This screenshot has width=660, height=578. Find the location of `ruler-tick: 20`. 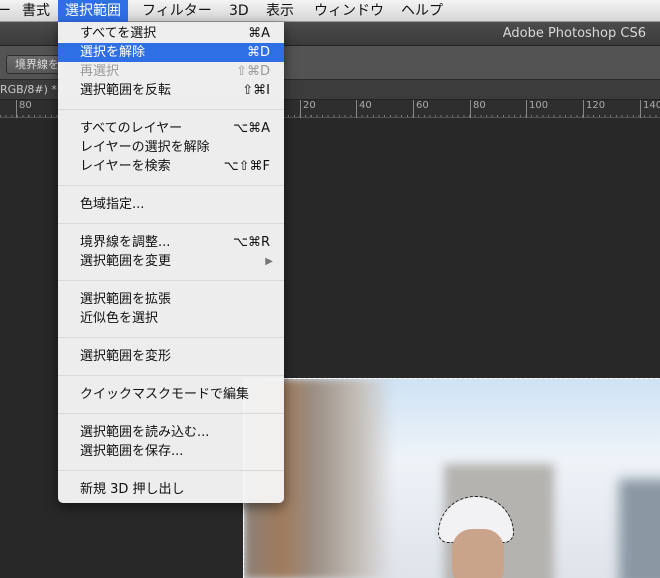

ruler-tick: 20 is located at coordinates (308, 109).